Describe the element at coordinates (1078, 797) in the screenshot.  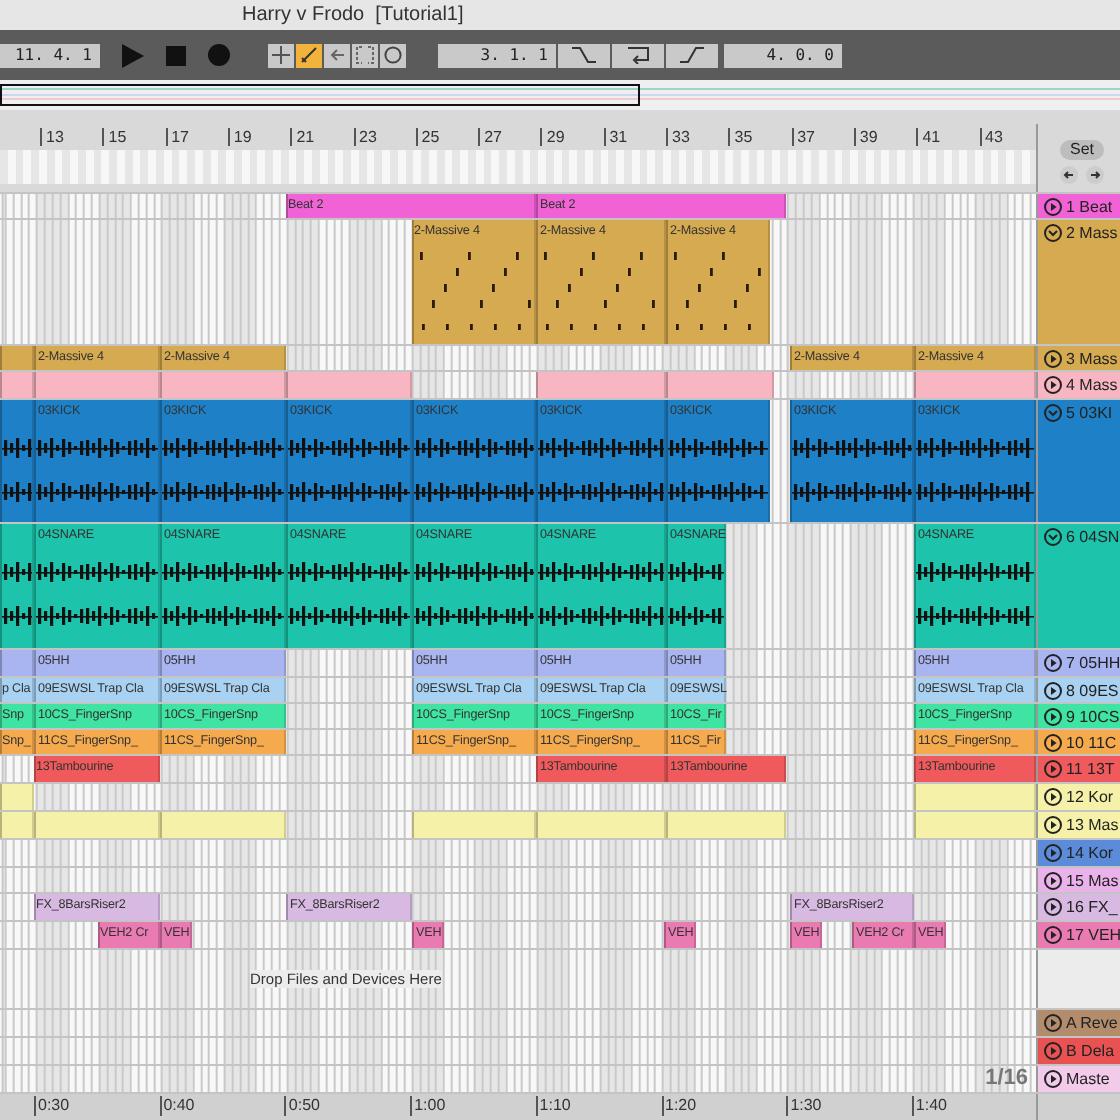
I see `track-header: 12 Kor` at that location.